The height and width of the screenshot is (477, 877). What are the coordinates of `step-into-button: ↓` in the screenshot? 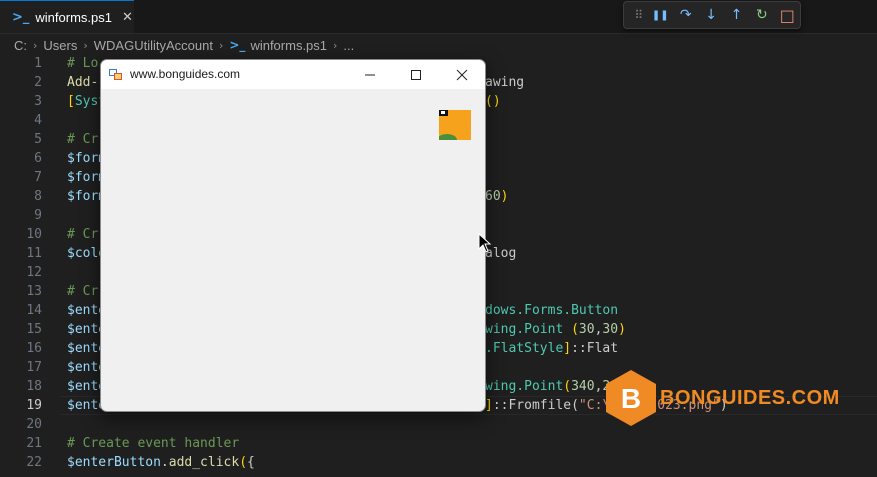 It's located at (710, 15).